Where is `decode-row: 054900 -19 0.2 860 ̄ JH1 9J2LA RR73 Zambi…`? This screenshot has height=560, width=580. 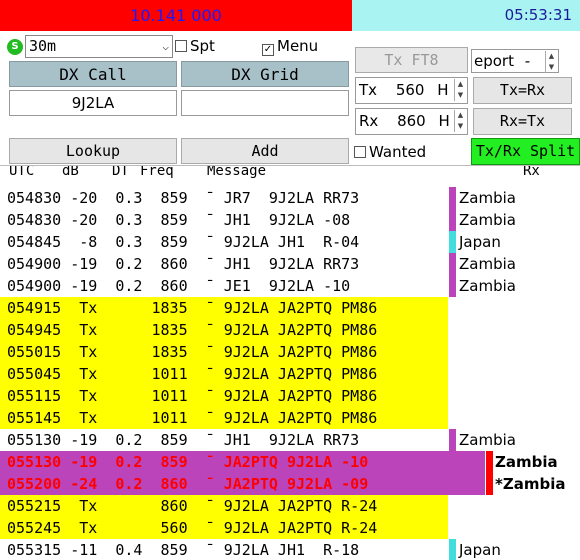 decode-row: 054900 -19 0.2 860 ̄ JH1 9J2LA RR73 Zambi… is located at coordinates (290, 264).